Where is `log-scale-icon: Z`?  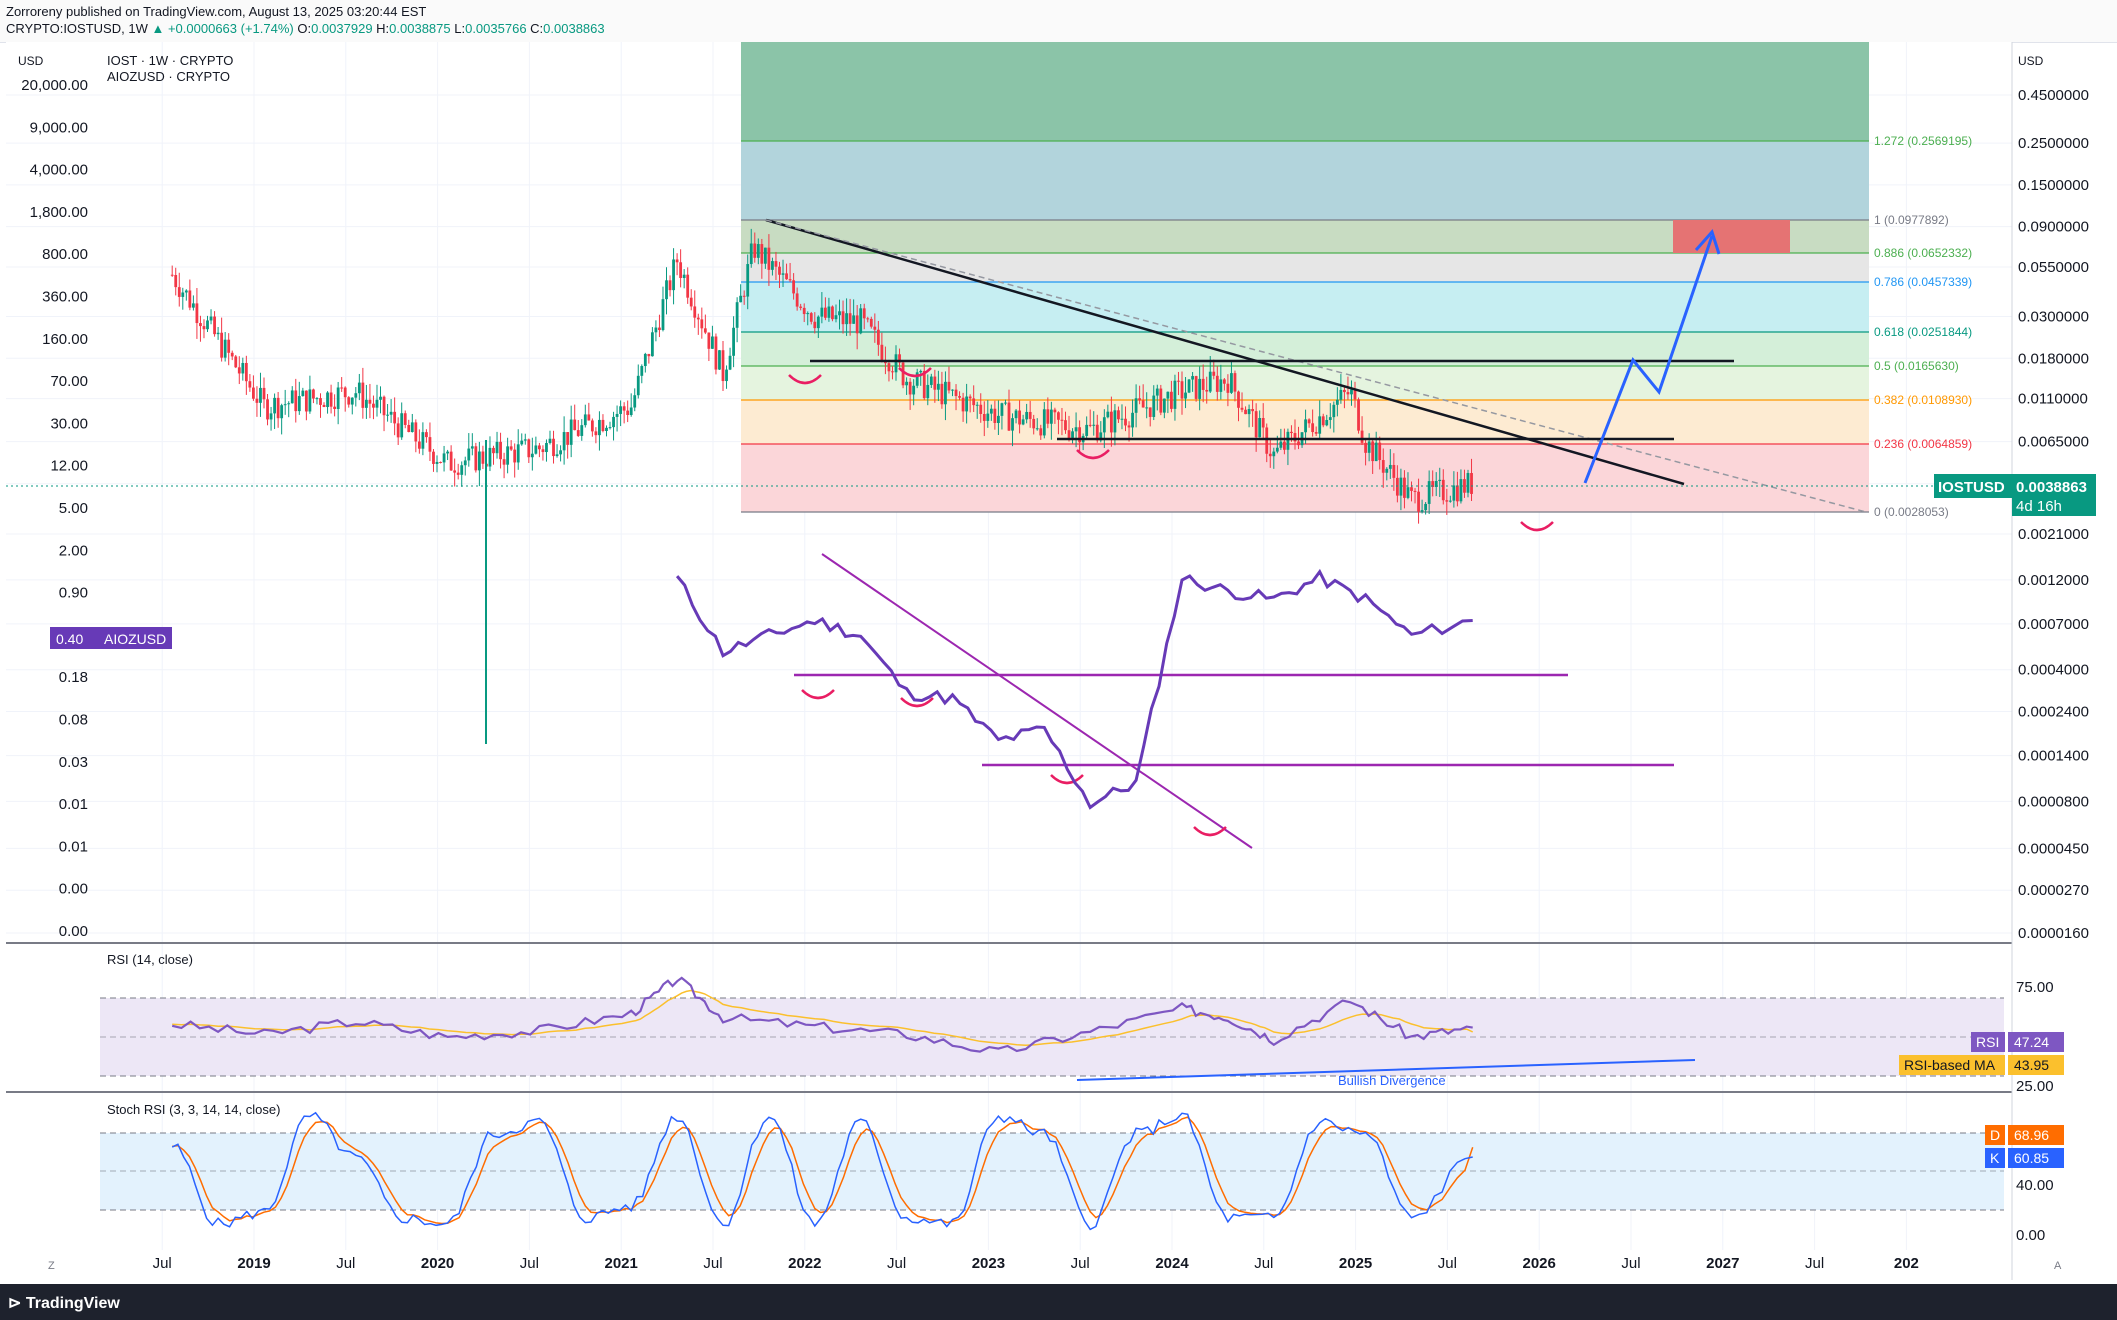 log-scale-icon: Z is located at coordinates (51, 1266).